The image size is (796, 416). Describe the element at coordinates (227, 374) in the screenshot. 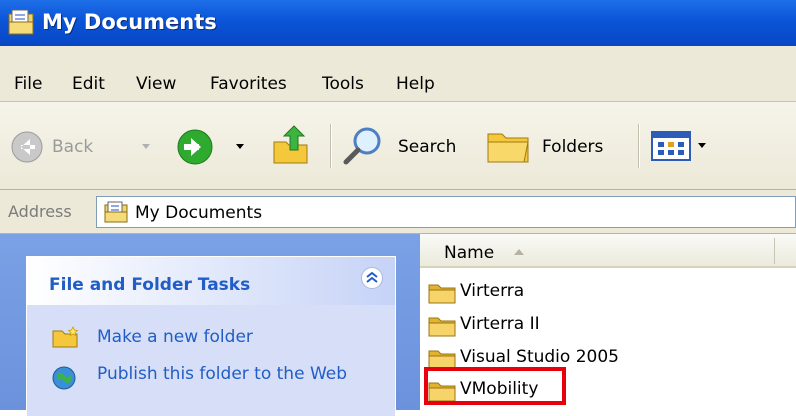

I see `publish-folder-link: Publish this folder to the Web` at that location.